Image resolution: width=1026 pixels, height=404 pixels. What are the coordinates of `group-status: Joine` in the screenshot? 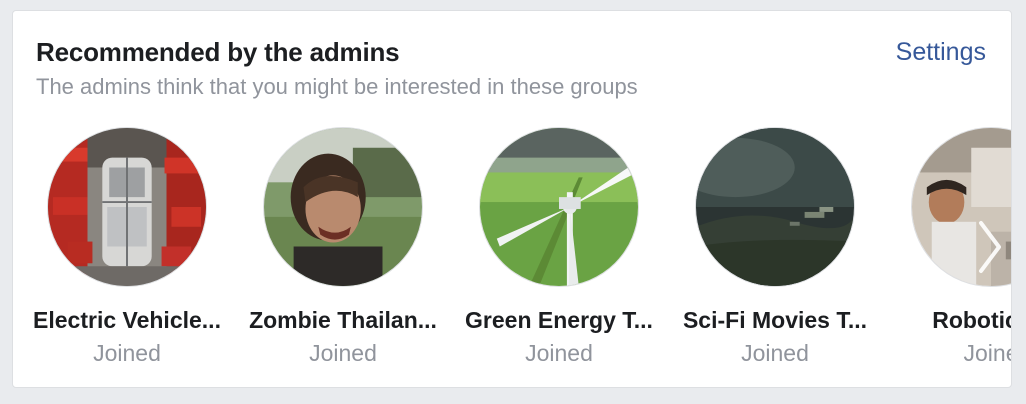 It's located at (987, 353).